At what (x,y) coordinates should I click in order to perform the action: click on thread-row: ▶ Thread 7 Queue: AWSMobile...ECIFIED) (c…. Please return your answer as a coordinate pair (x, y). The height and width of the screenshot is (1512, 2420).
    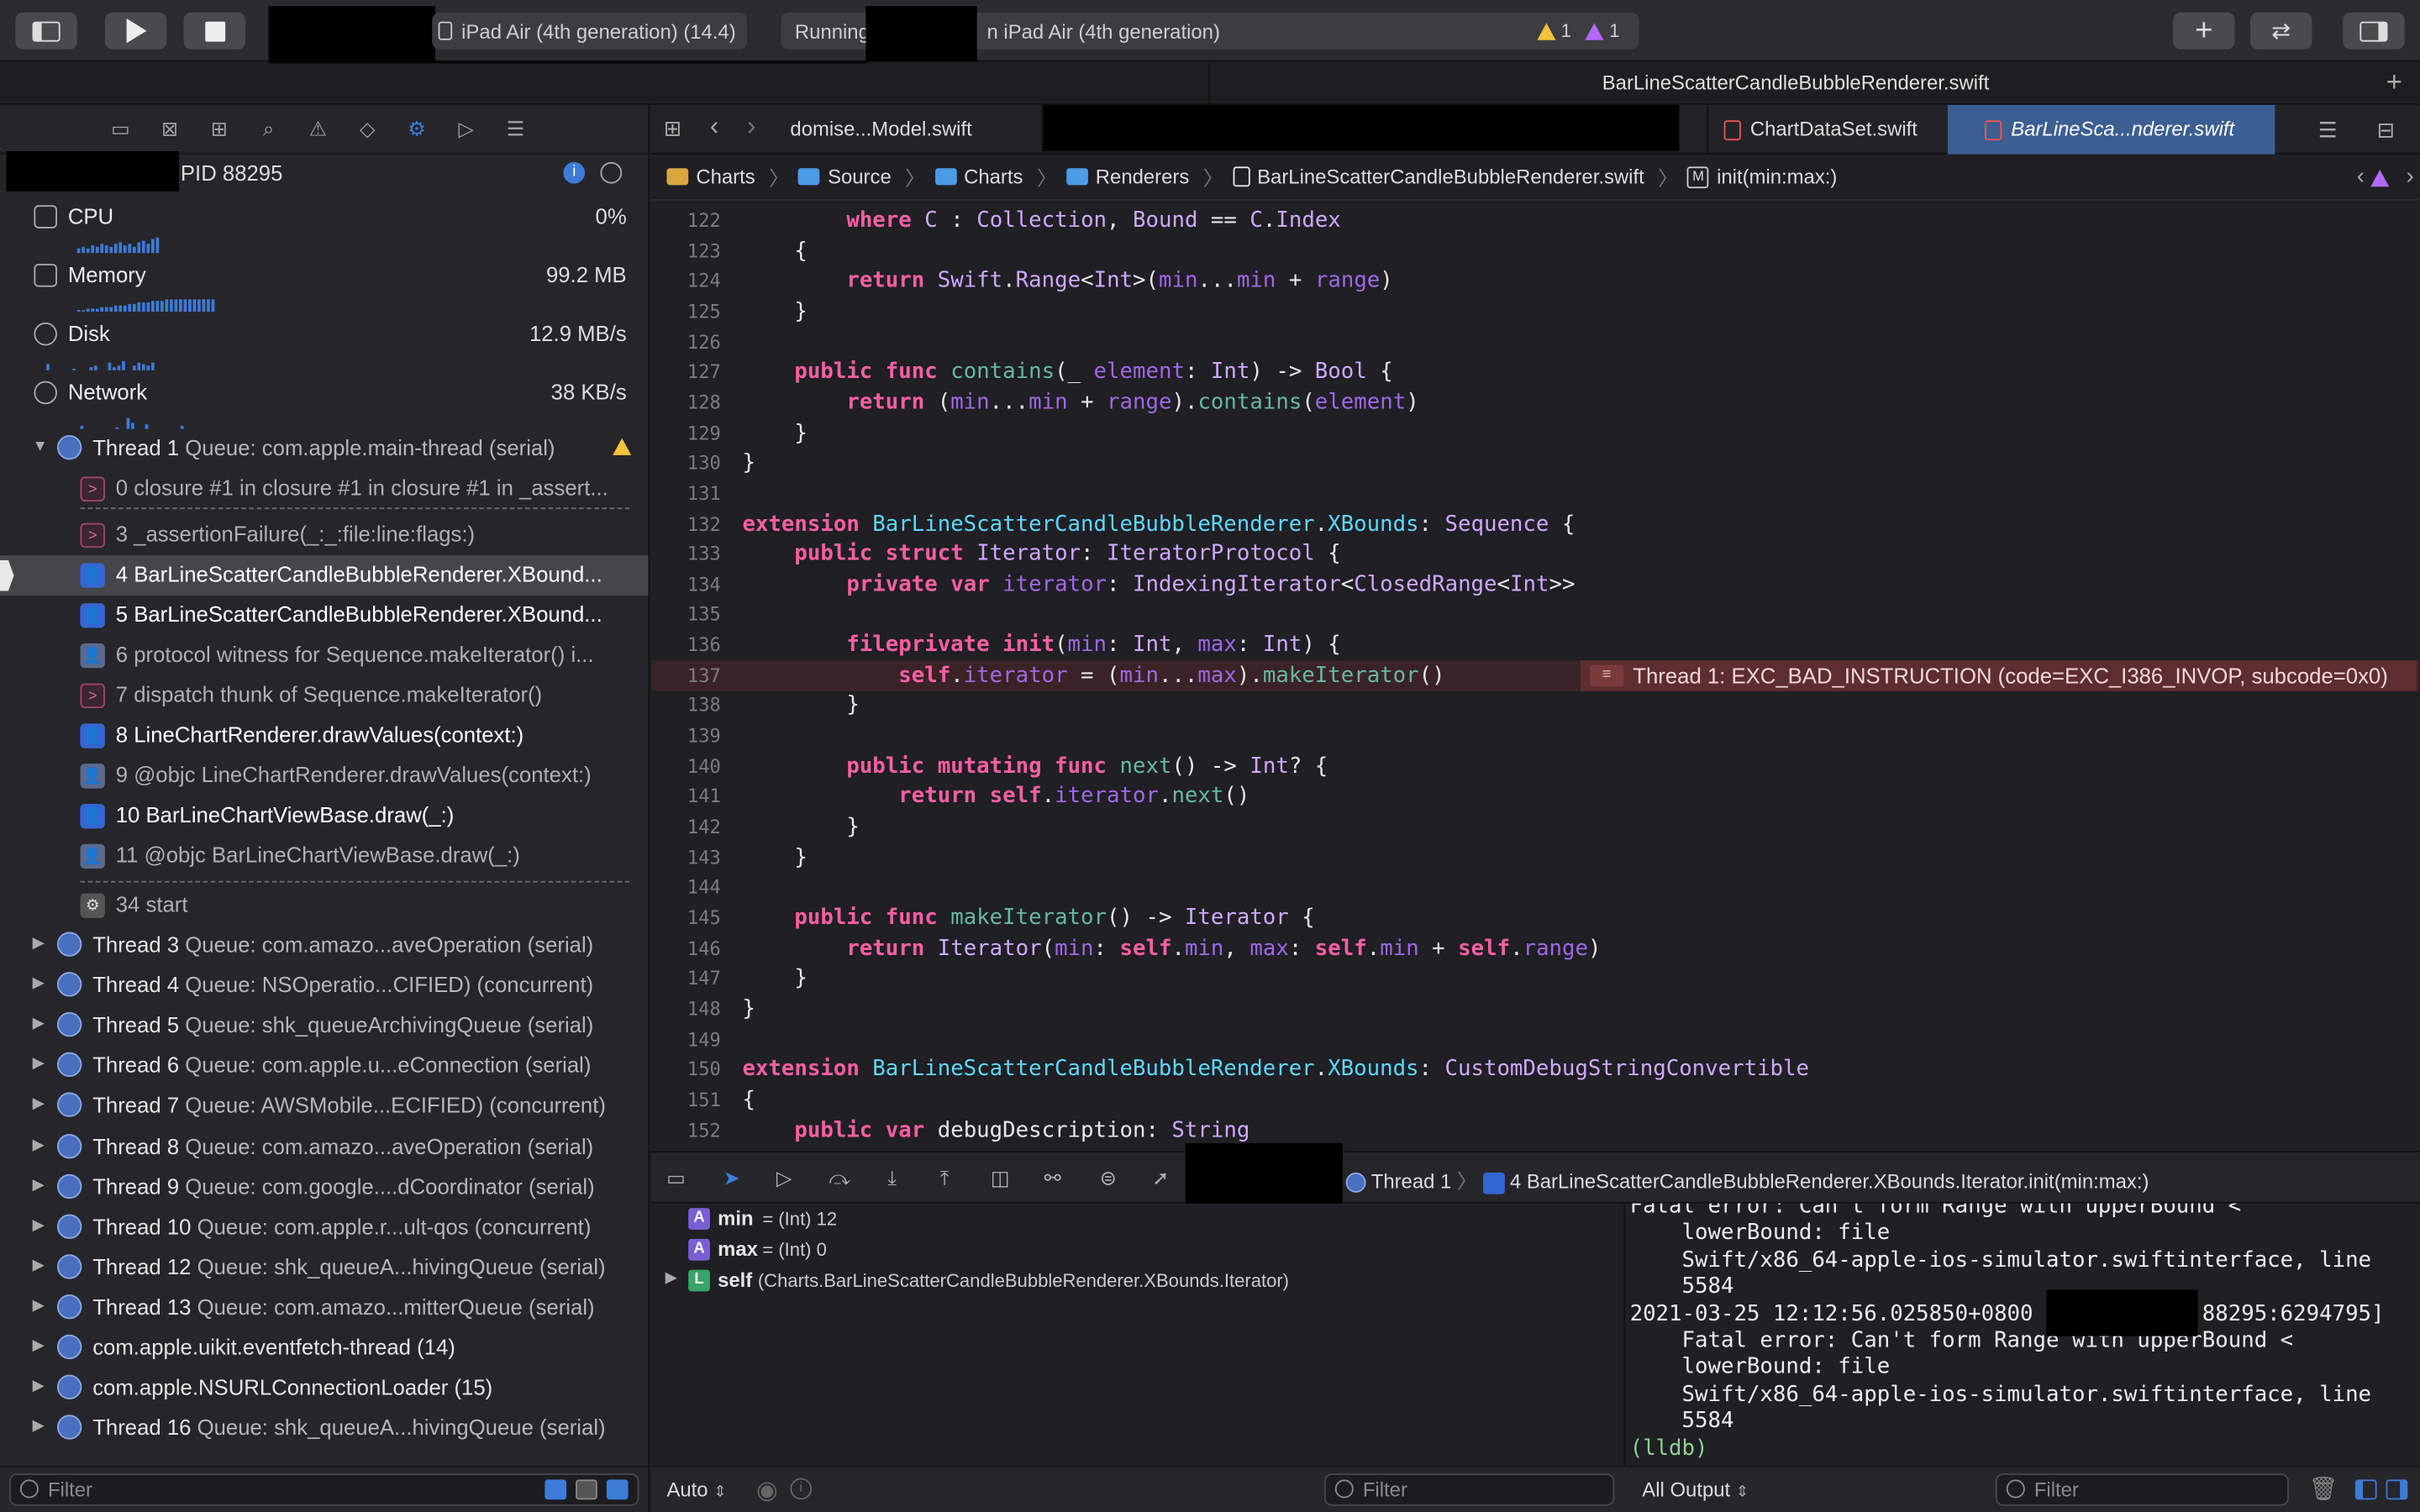
    Looking at the image, I should click on (324, 1107).